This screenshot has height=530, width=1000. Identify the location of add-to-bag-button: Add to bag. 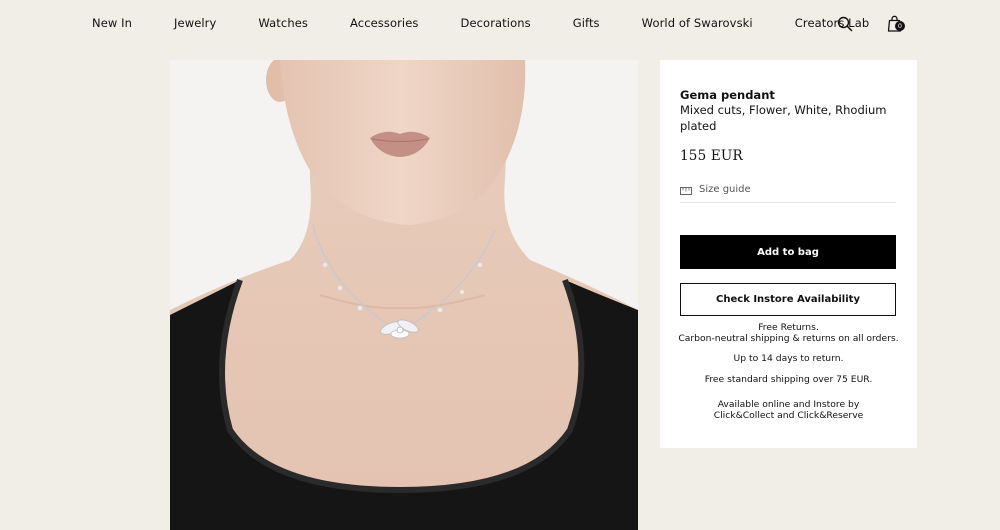
(788, 252).